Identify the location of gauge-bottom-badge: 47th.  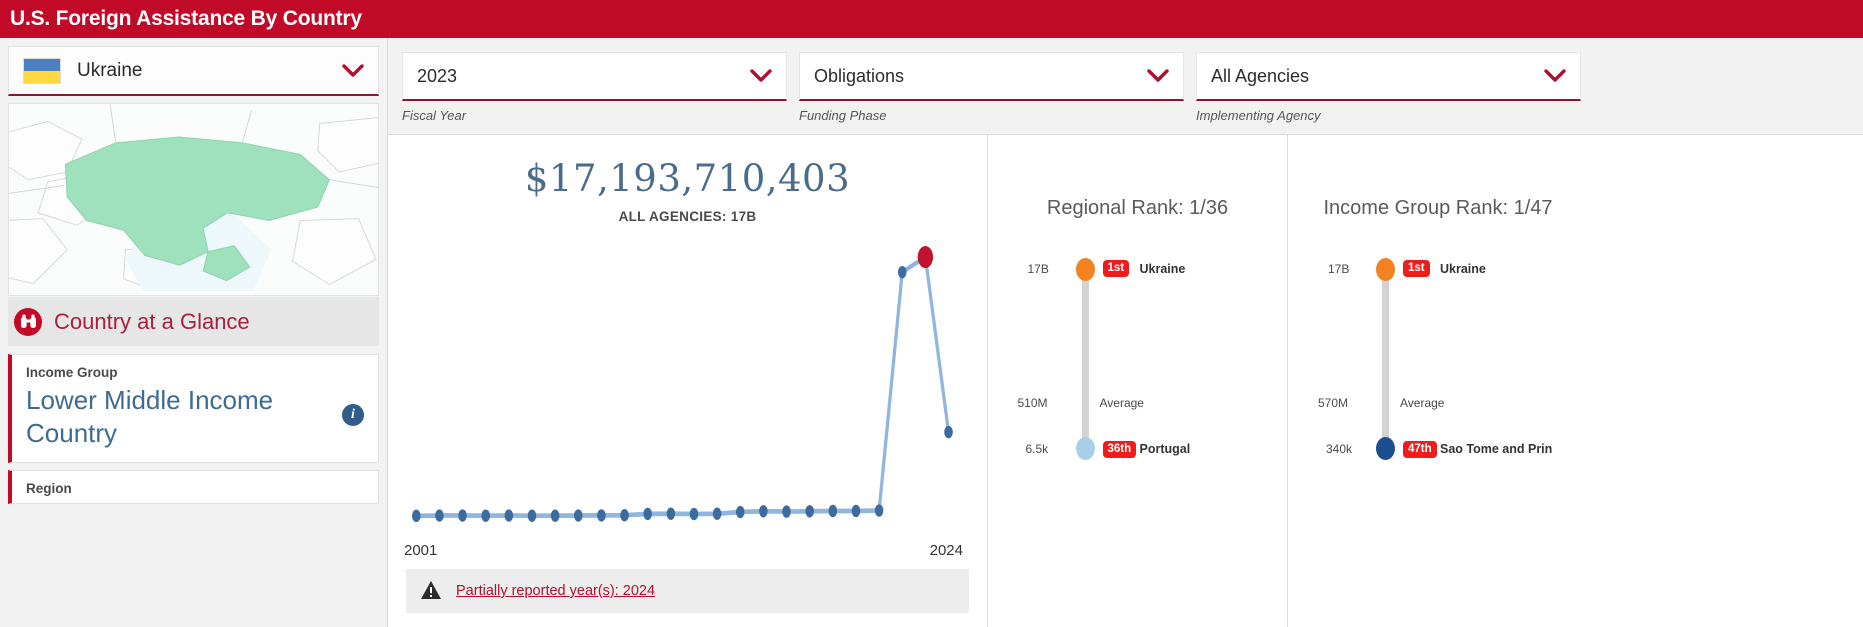
(1420, 449).